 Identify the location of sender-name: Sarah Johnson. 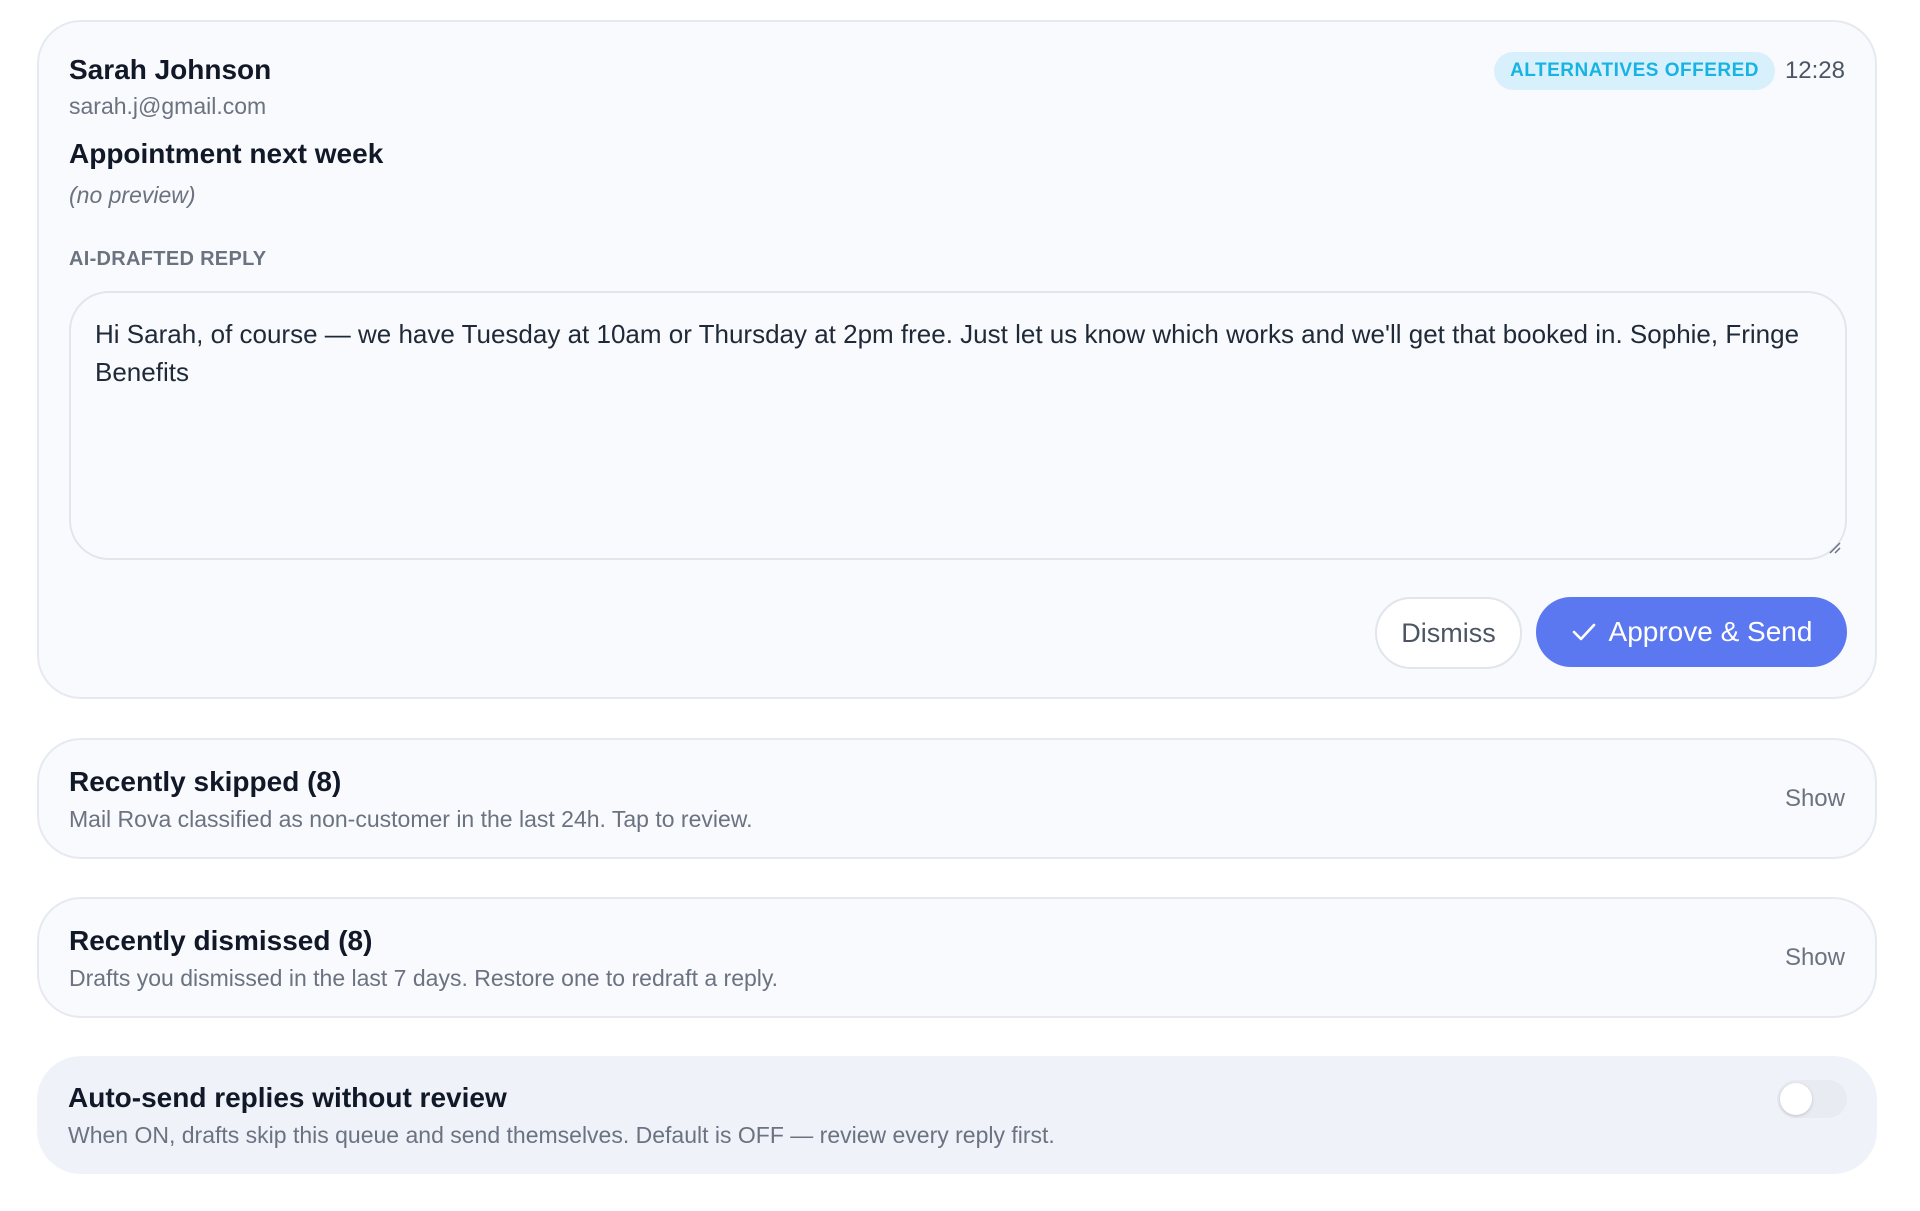
(170, 69).